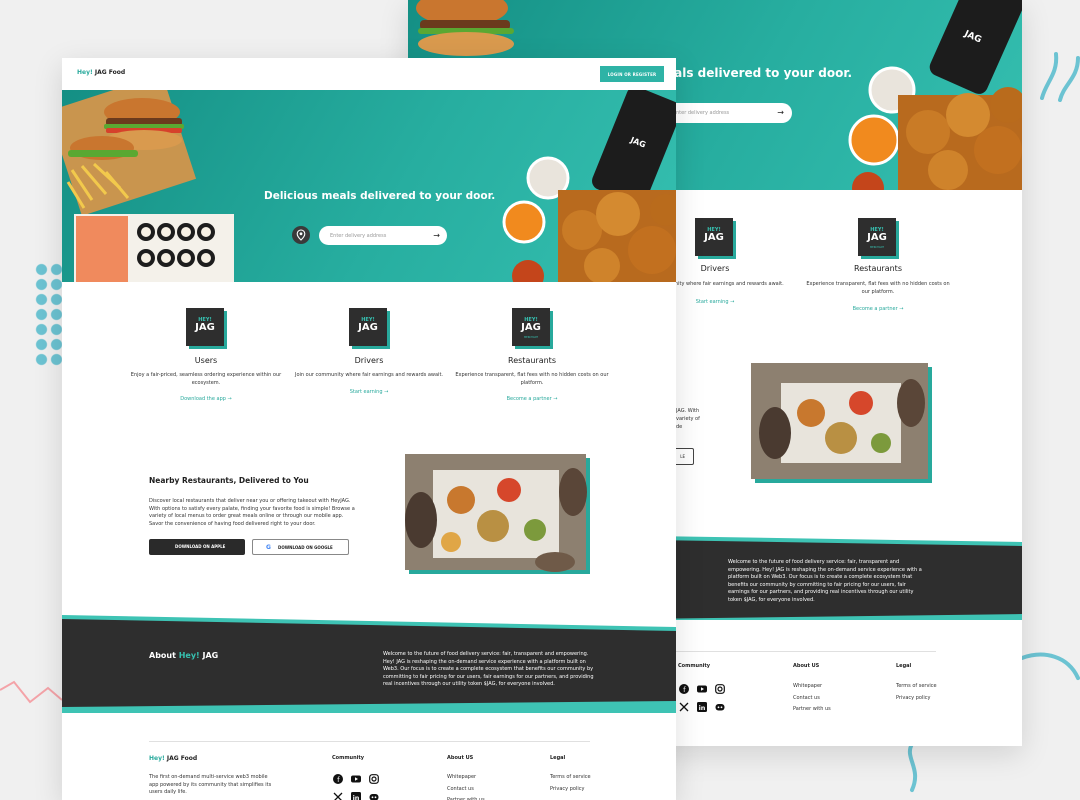  Describe the element at coordinates (807, 686) in the screenshot. I see `back-footer-link-whitepaper: Whitepaper` at that location.